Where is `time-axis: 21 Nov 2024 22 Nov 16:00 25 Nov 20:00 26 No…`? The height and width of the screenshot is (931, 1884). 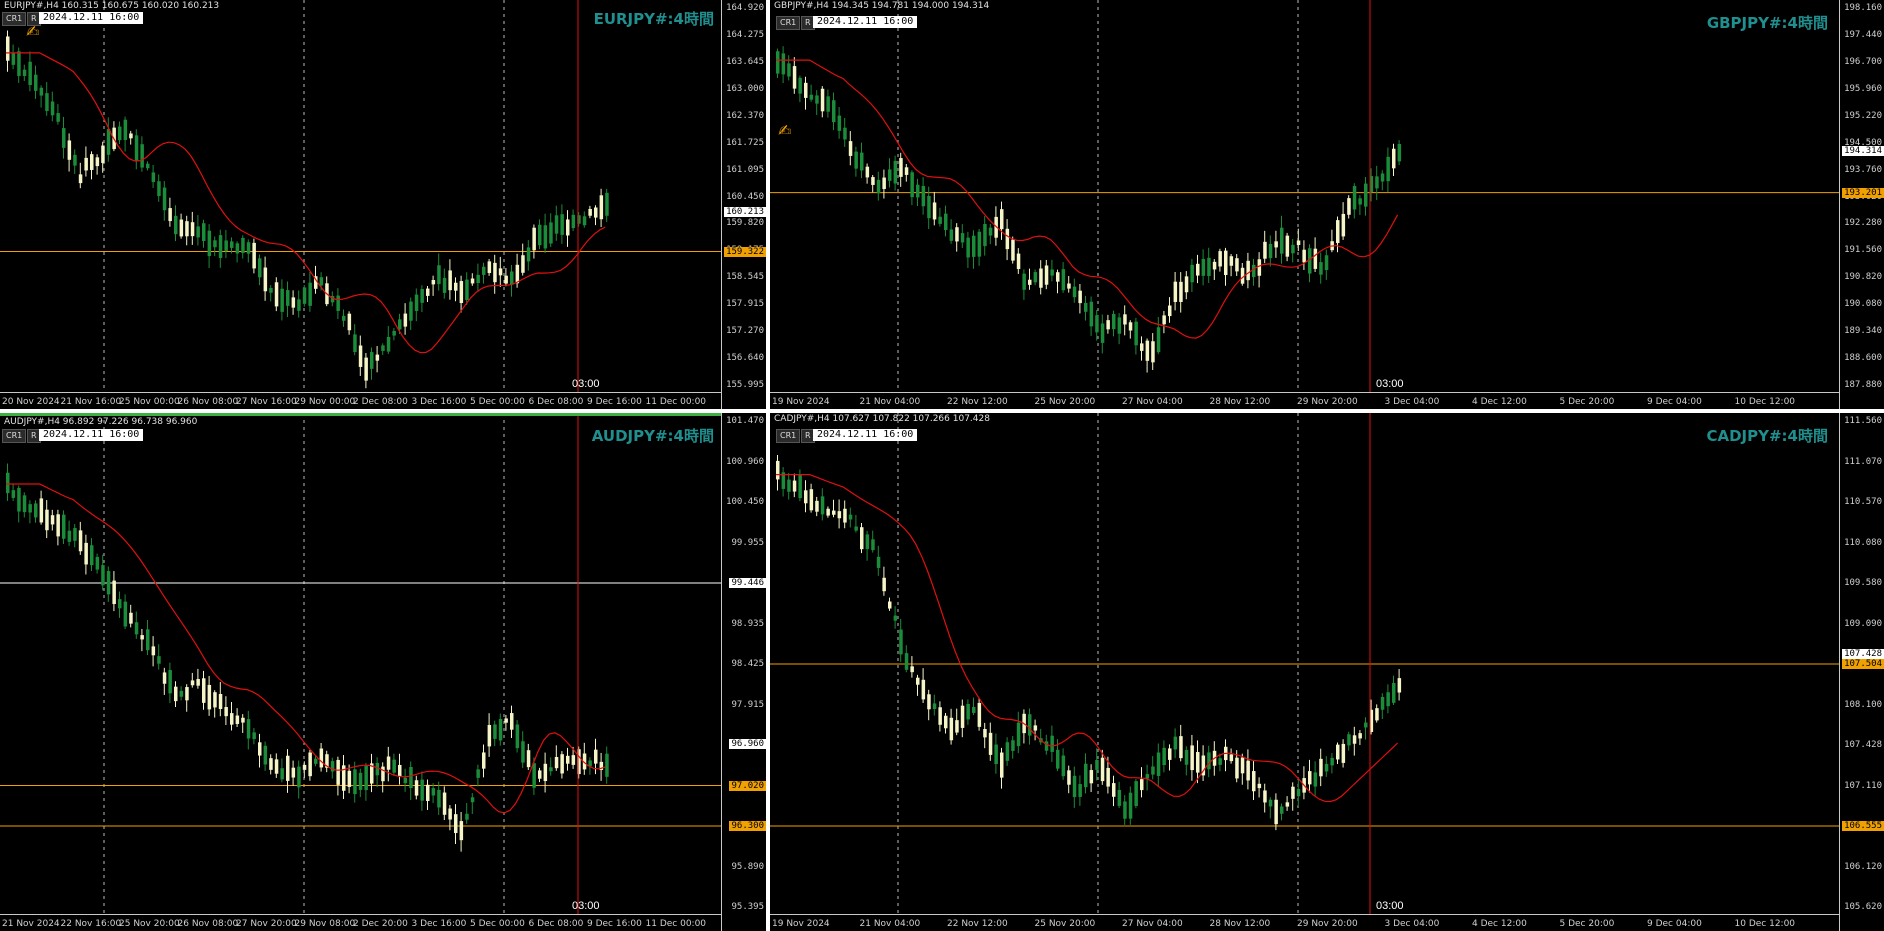 time-axis: 21 Nov 2024 22 Nov 16:00 25 Nov 20:00 26 No… is located at coordinates (361, 922).